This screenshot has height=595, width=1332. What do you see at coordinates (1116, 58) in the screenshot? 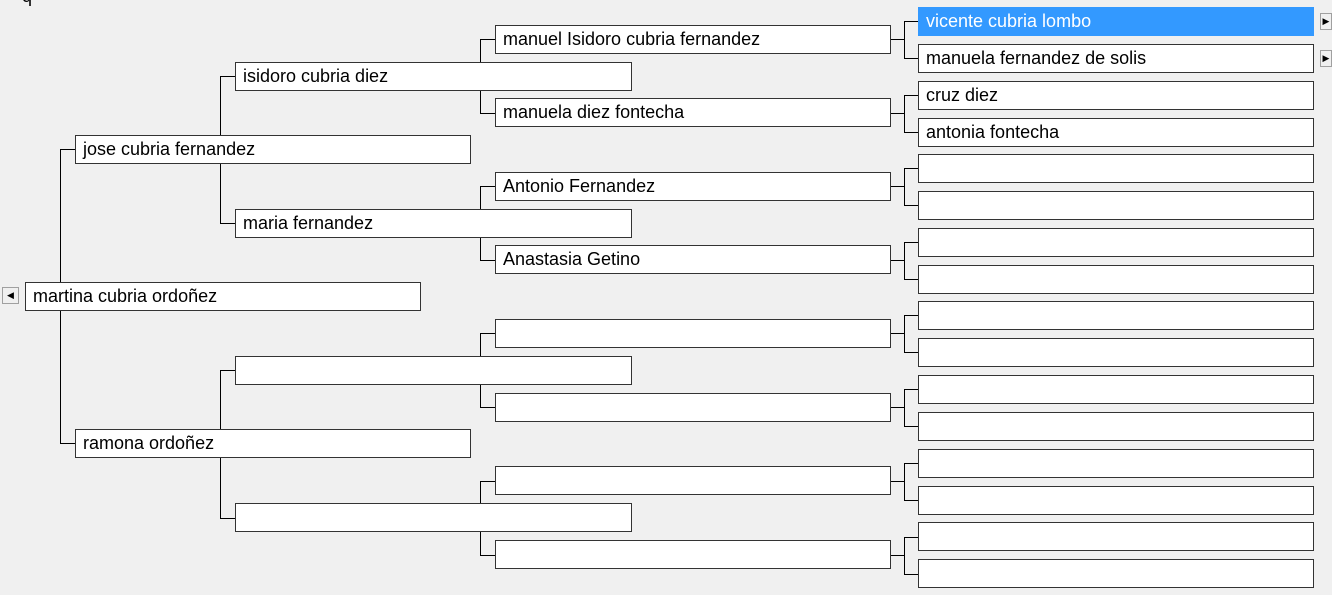
I see `person-field-great-great-grandparent: manuela fernandez de solis` at bounding box center [1116, 58].